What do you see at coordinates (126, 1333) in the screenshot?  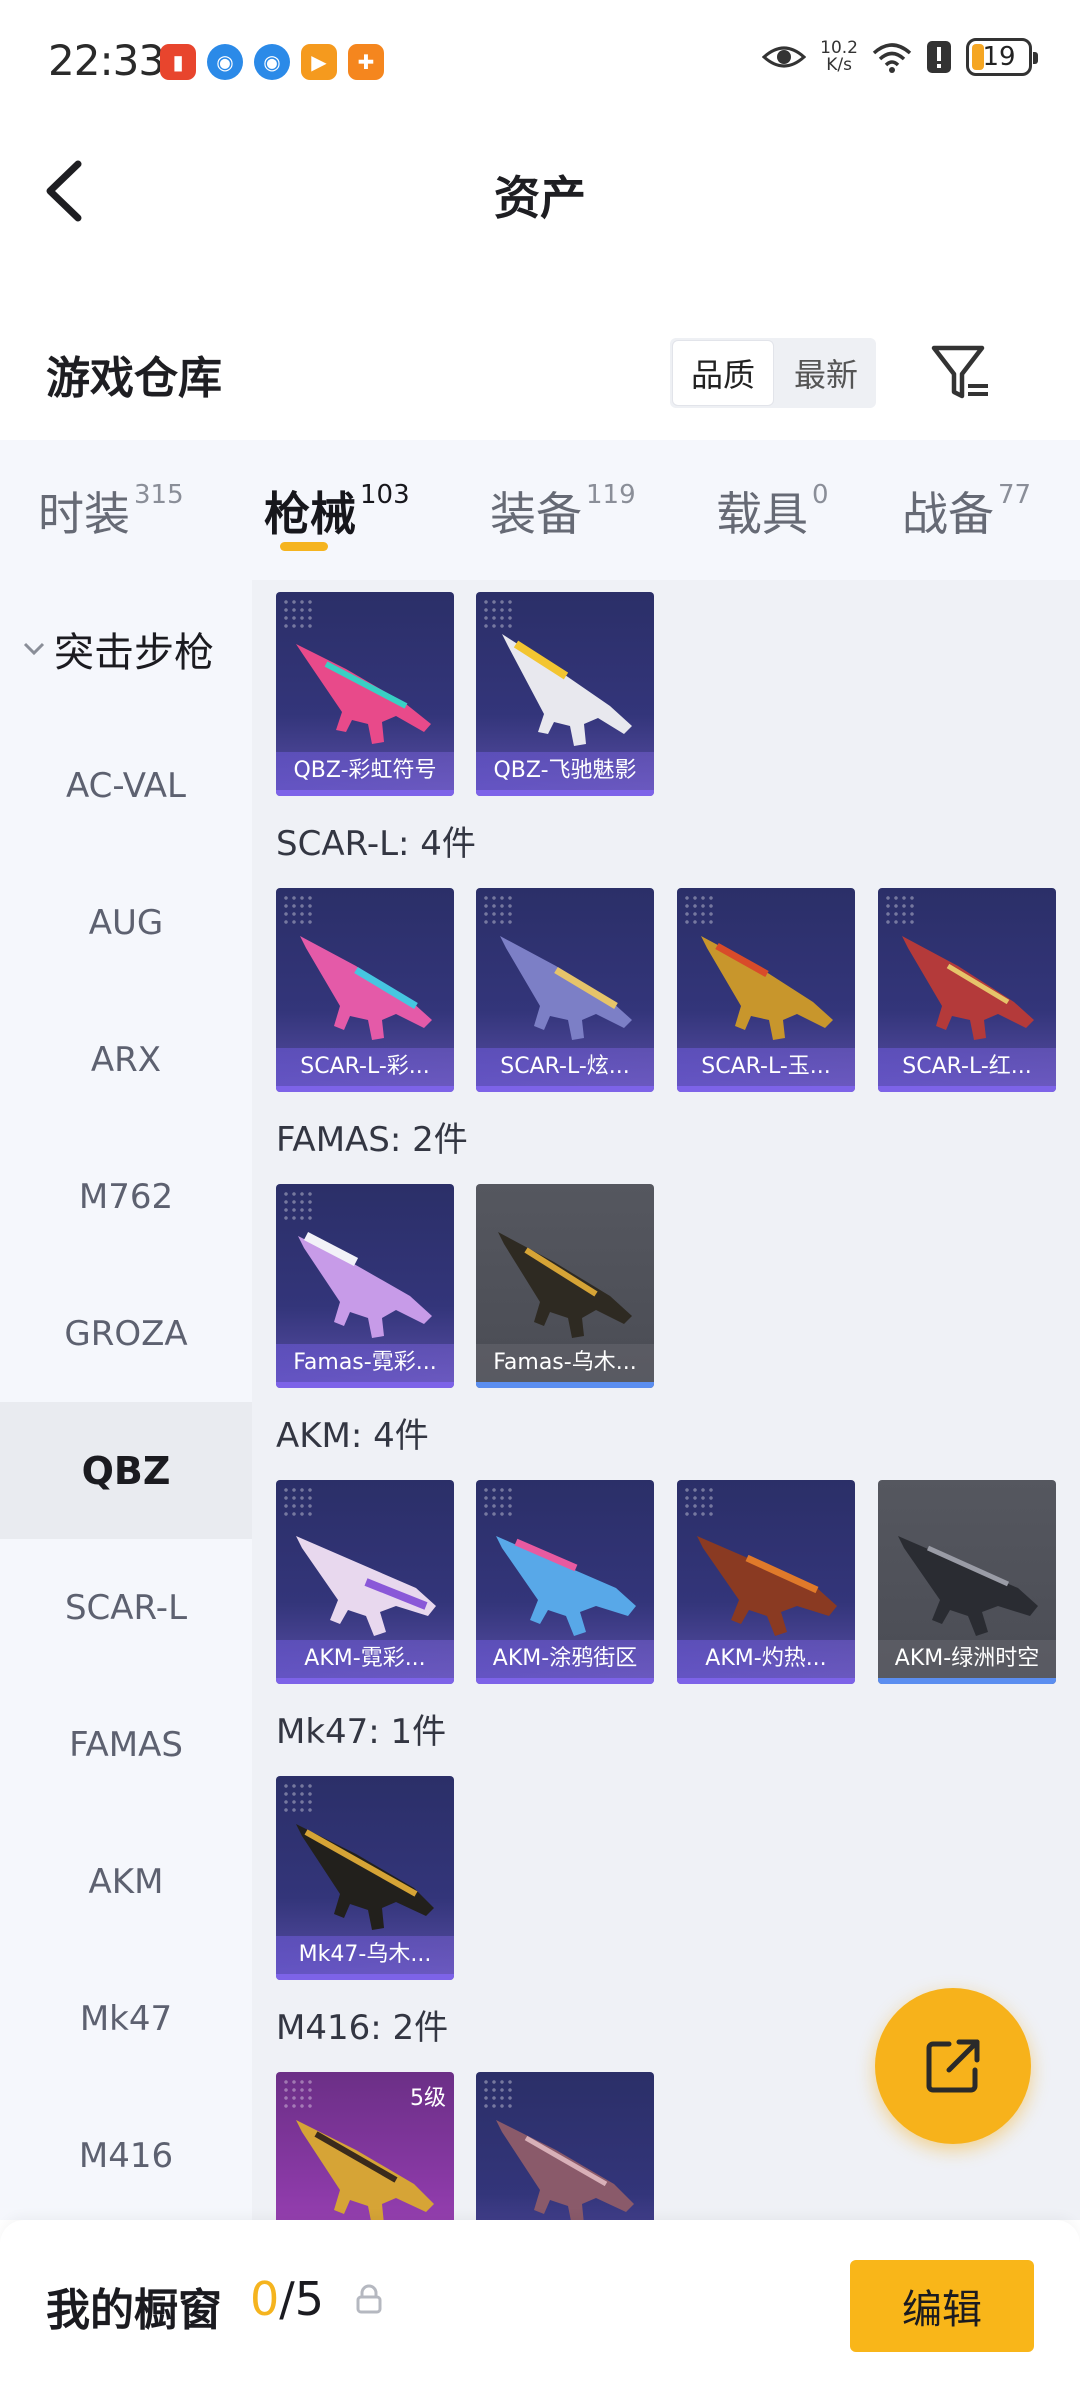 I see `sidebar-item-groza: GROZA` at bounding box center [126, 1333].